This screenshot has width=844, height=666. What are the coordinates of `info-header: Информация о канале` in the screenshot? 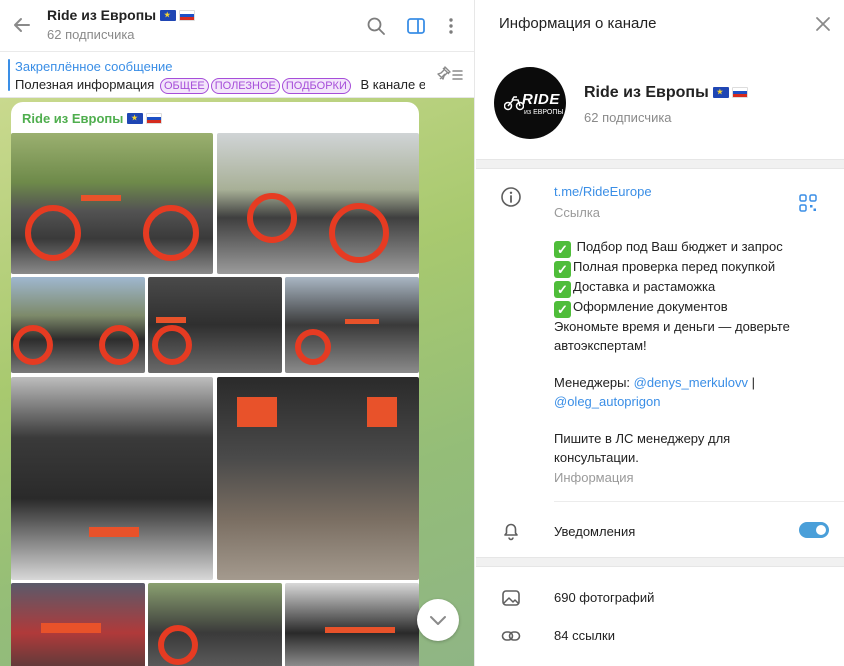 It's located at (660, 23).